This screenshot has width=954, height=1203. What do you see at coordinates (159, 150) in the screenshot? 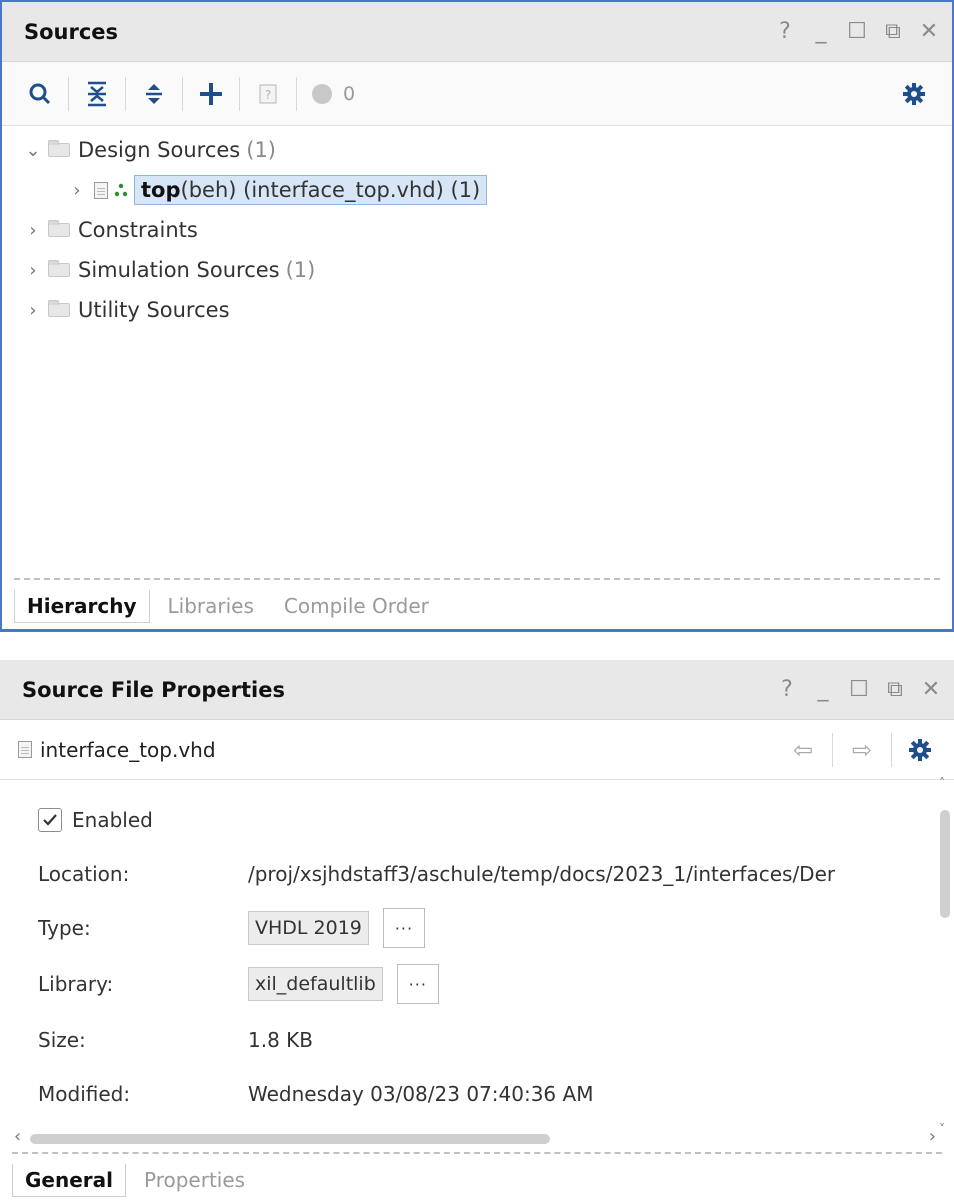
I see `tree-item-label: Design Sources` at bounding box center [159, 150].